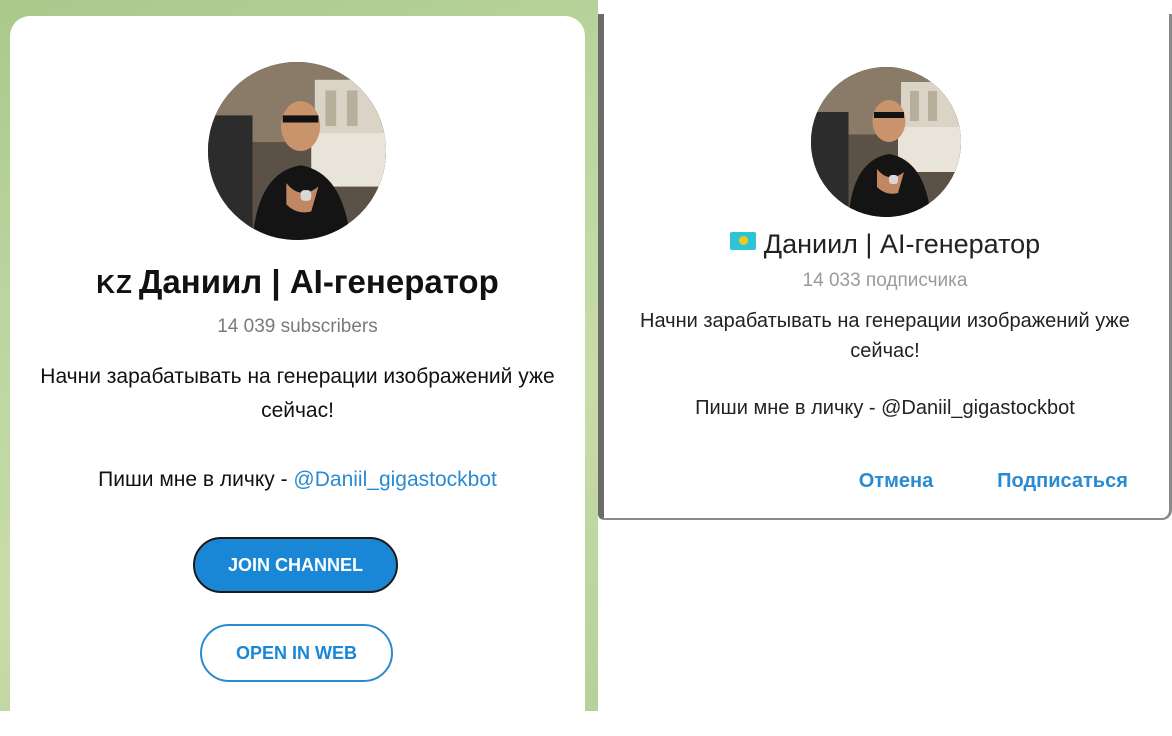  I want to click on kz-flag-icon: KZ, so click(114, 284).